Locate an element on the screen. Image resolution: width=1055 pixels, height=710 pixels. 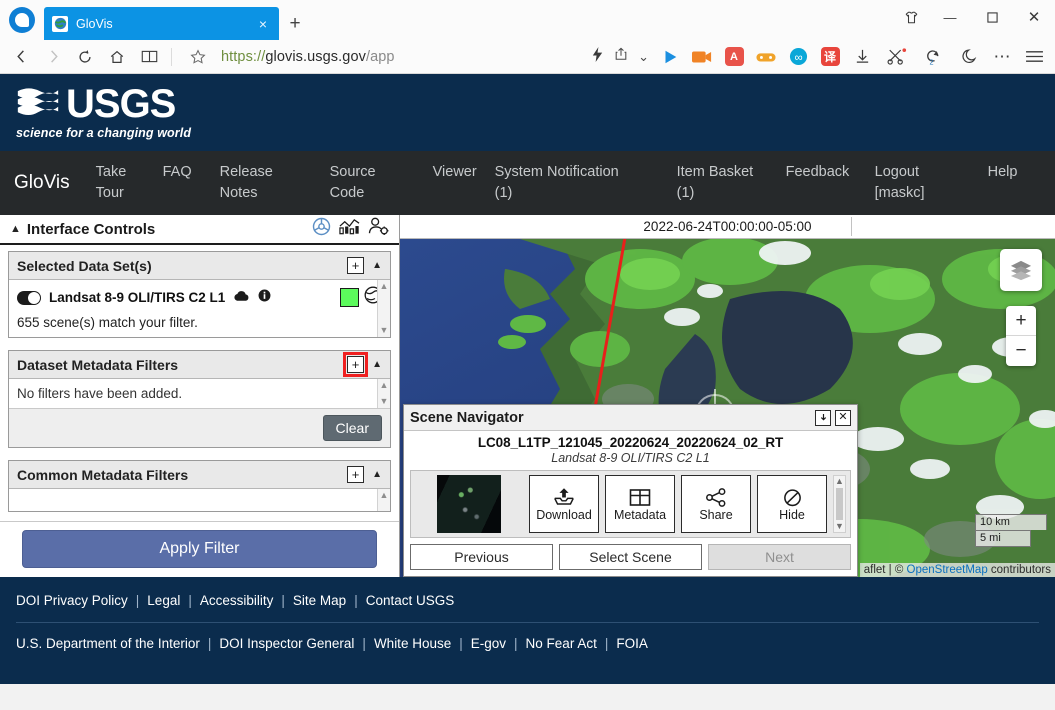
address-bar: https://glovis.usgs.gov/app ⌄ is located at coordinates (416, 57).